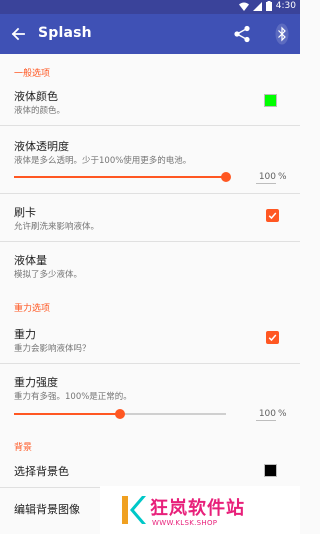  What do you see at coordinates (185, 523) in the screenshot?
I see `watermark-url: WWW.KLSK.SHOP` at bounding box center [185, 523].